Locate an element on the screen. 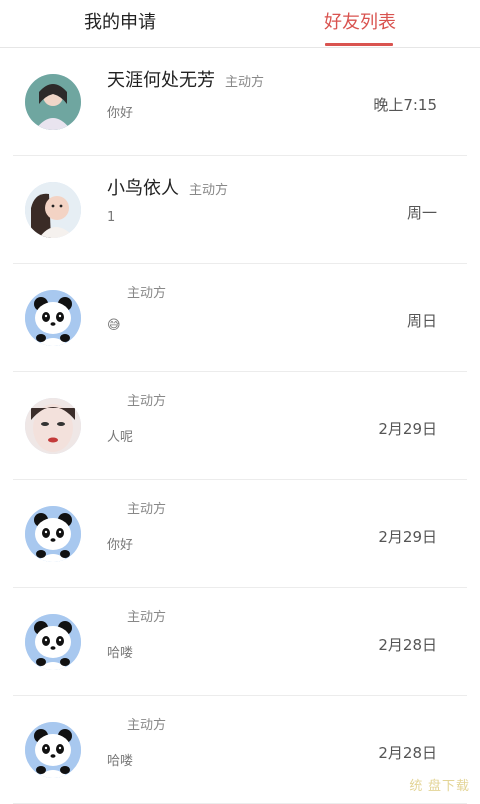 The height and width of the screenshot is (804, 480). tab-bar: 我的申请 好友列表 is located at coordinates (240, 24).